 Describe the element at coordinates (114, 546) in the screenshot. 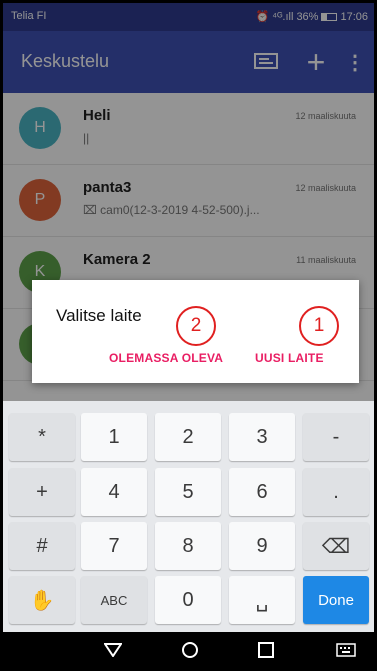

I see `key-7: 7` at that location.